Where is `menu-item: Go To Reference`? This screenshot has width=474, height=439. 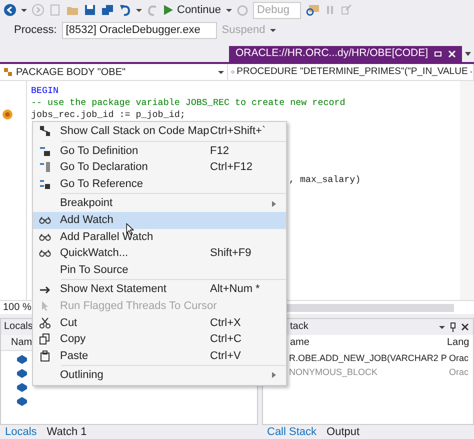 menu-item: Go To Reference is located at coordinates (159, 184).